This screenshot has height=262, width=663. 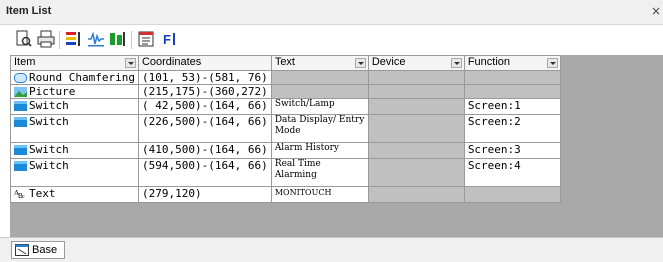 What do you see at coordinates (204, 63) in the screenshot?
I see `column-header-coordinates: Coordinates` at bounding box center [204, 63].